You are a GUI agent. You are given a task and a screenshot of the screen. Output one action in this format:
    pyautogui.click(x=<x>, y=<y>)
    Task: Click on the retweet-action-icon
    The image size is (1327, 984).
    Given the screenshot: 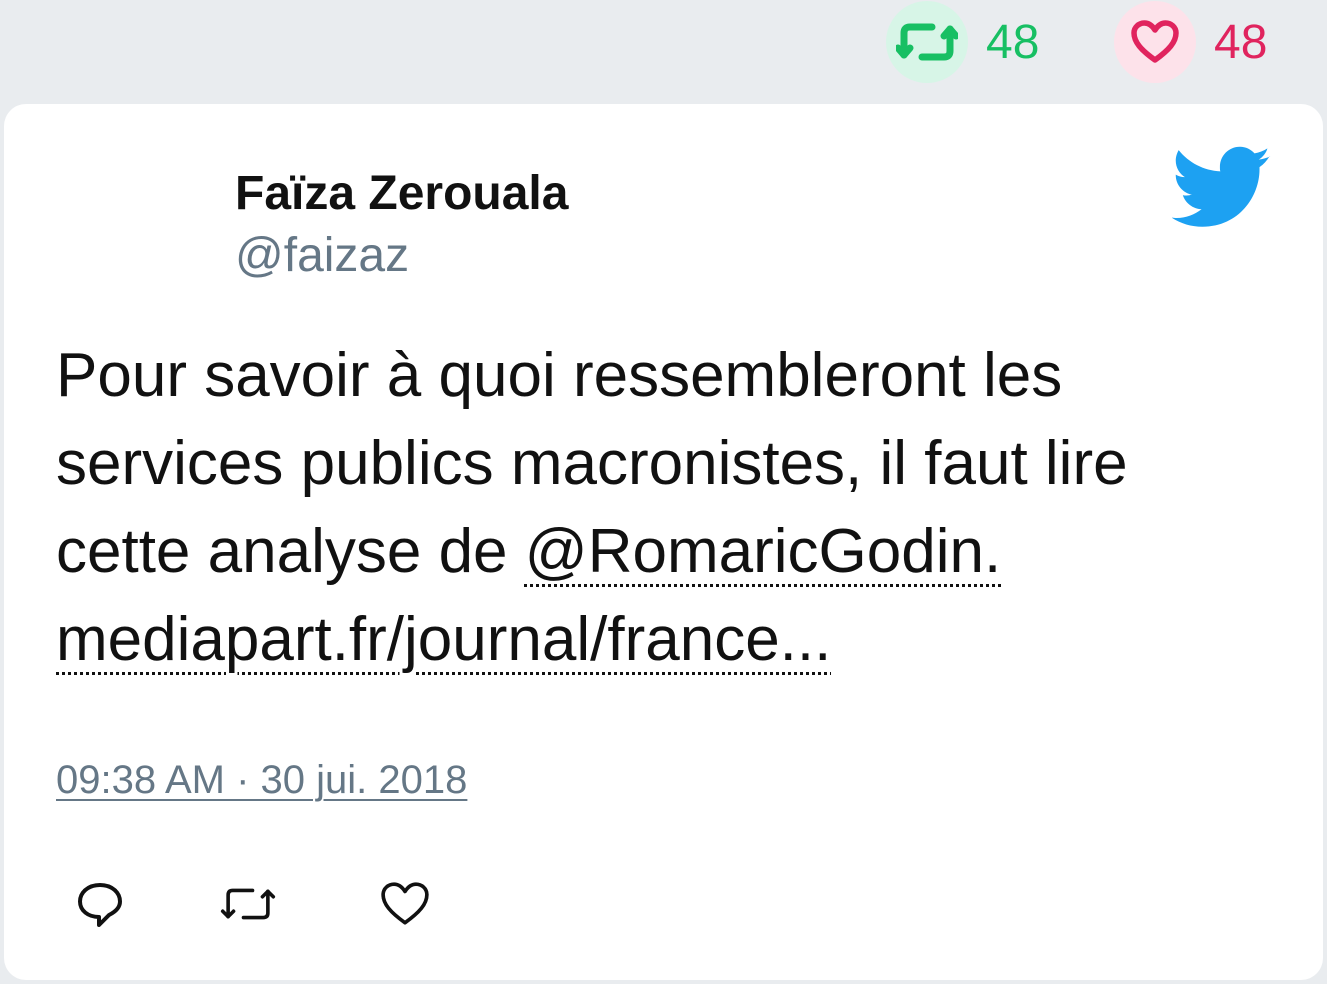 What is the action you would take?
    pyautogui.click(x=248, y=904)
    